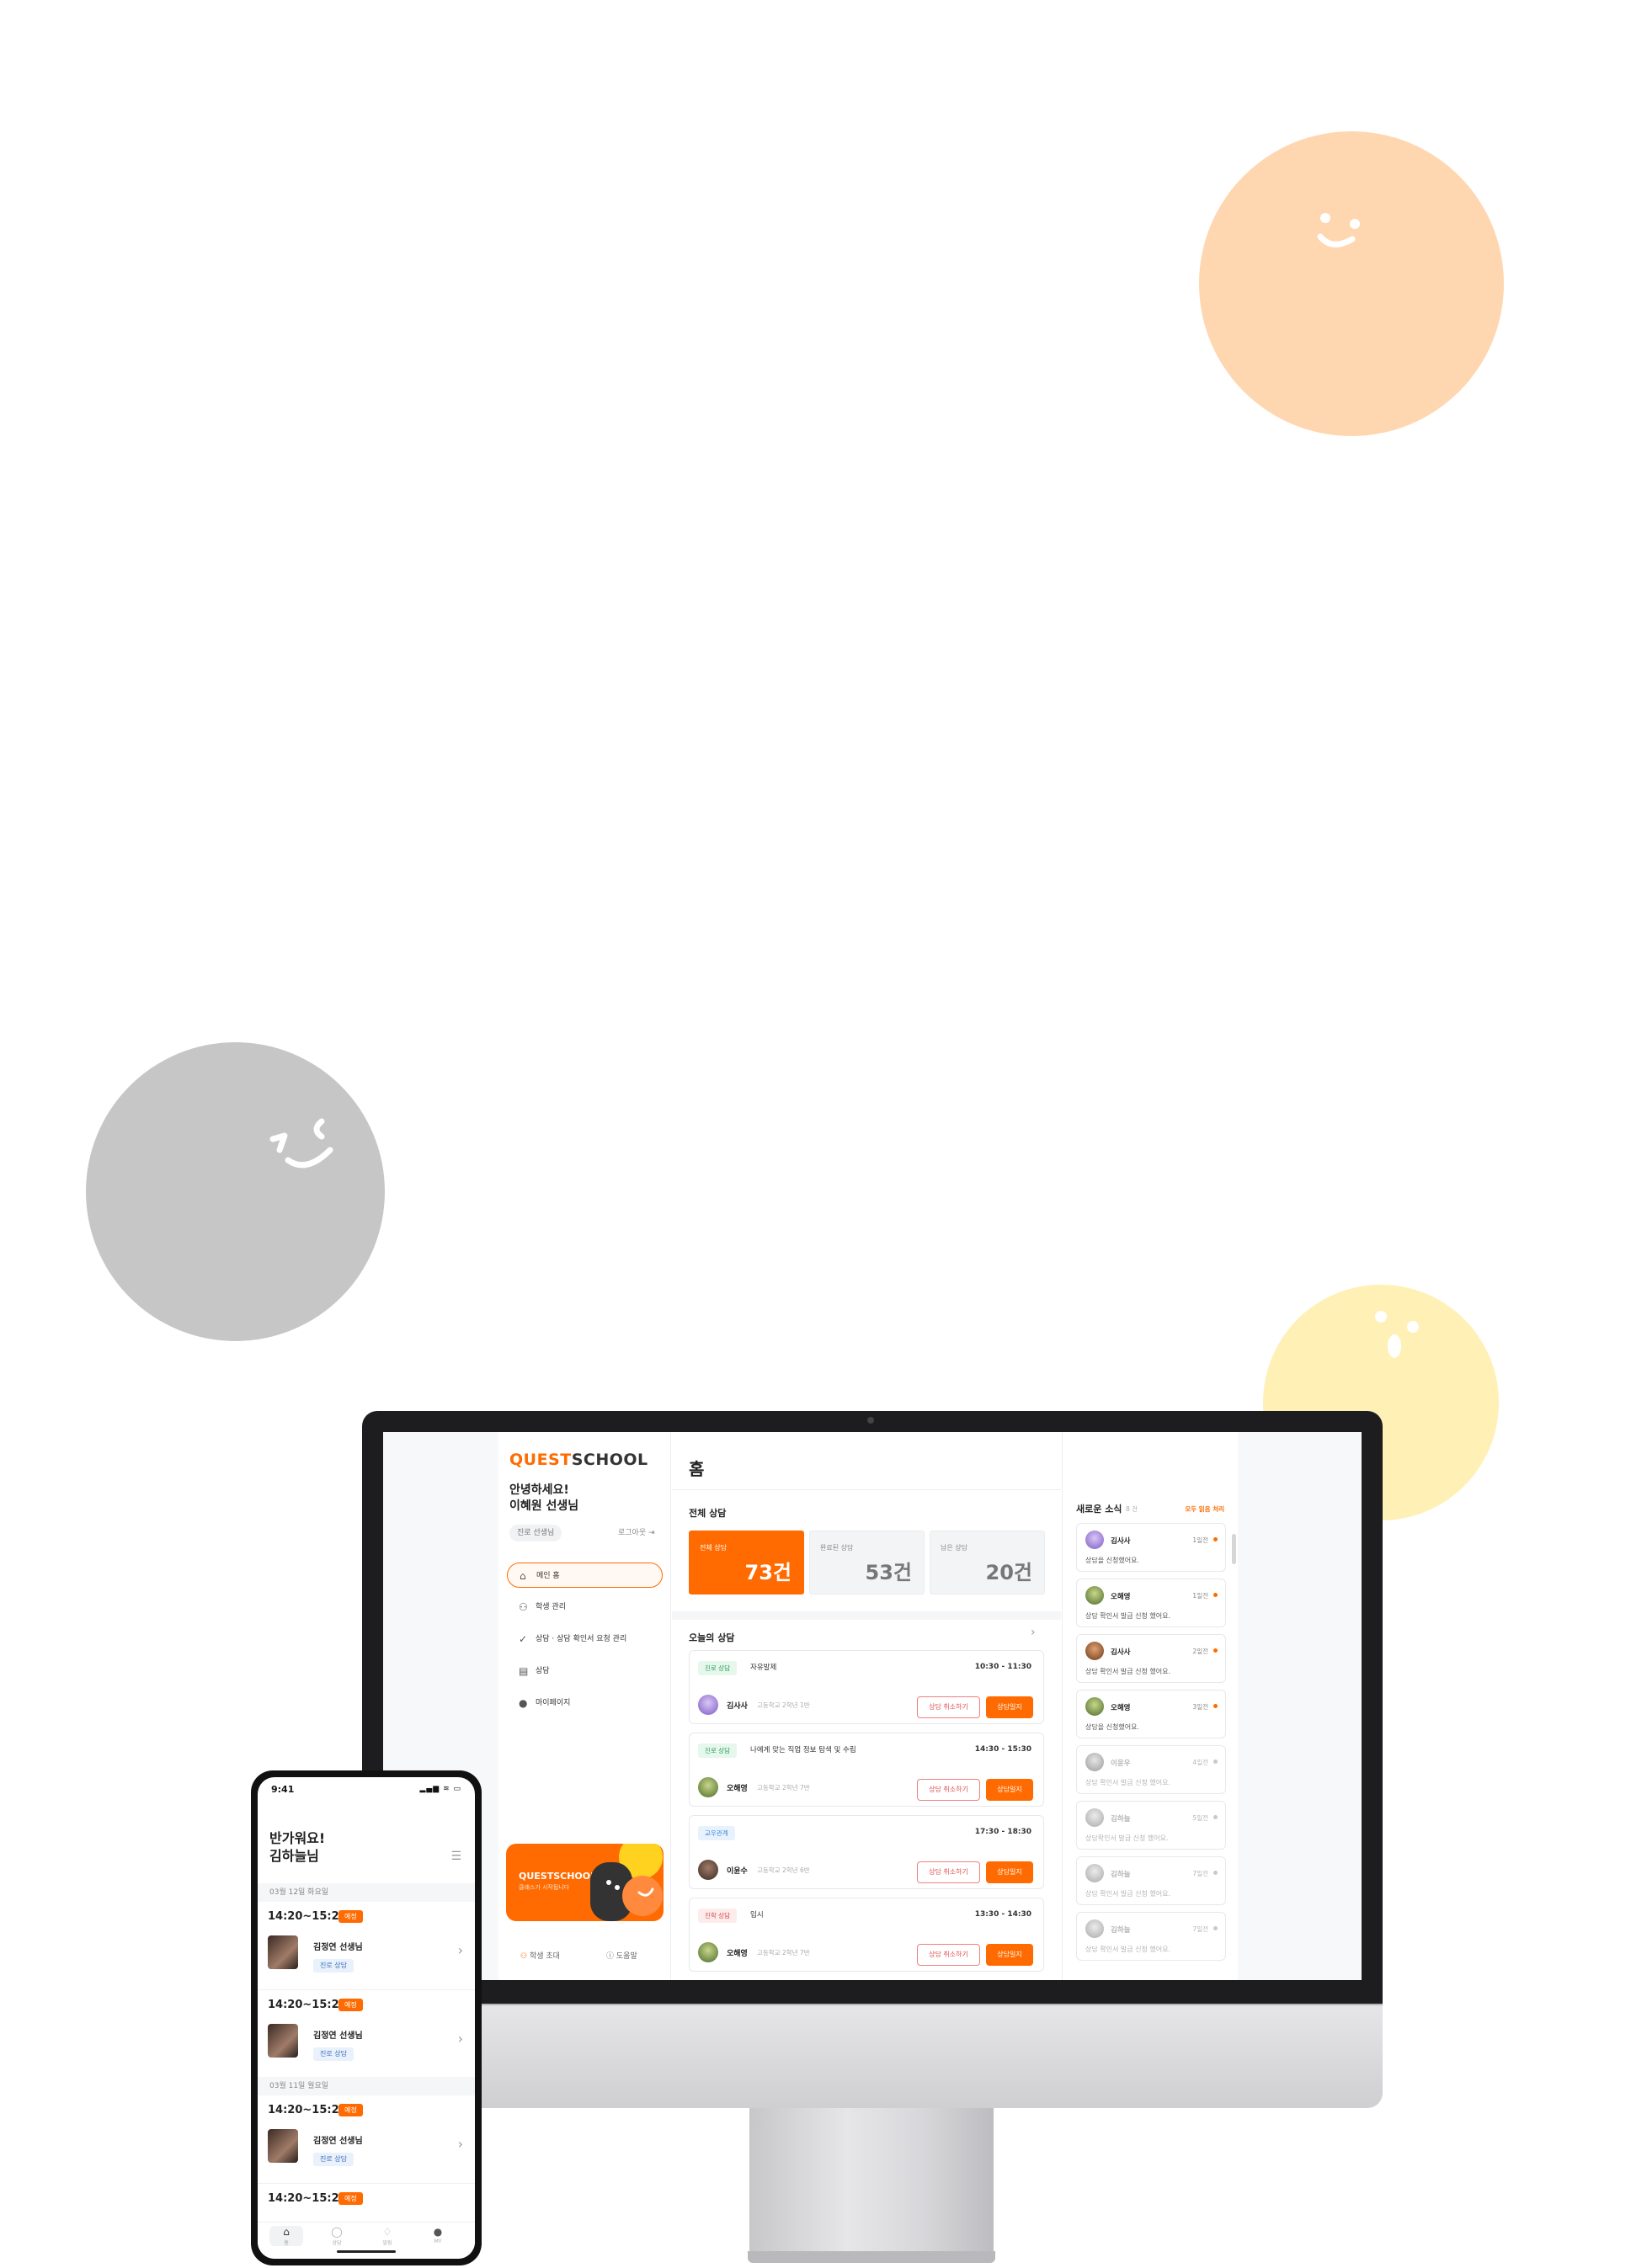 This screenshot has height=2268, width=1647. Describe the element at coordinates (585, 1703) in the screenshot. I see `nav-mypage: ● 마이페이지` at that location.